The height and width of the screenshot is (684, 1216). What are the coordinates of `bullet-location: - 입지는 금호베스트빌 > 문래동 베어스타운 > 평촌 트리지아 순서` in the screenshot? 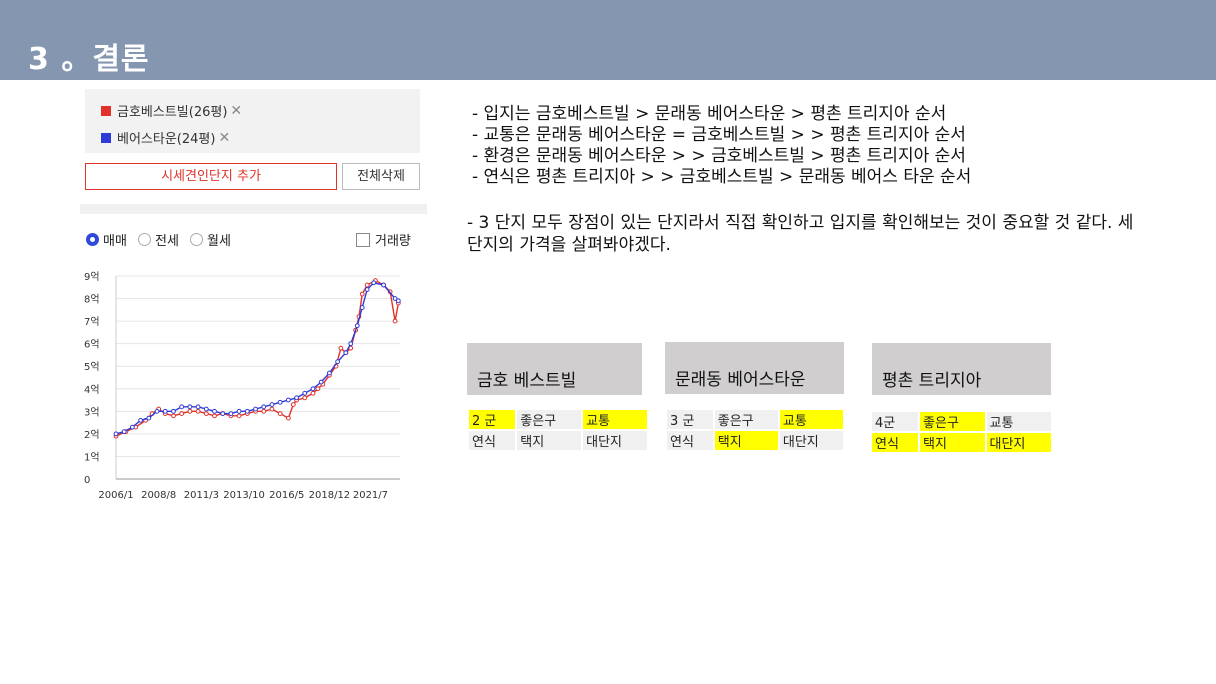 It's located at (709, 114).